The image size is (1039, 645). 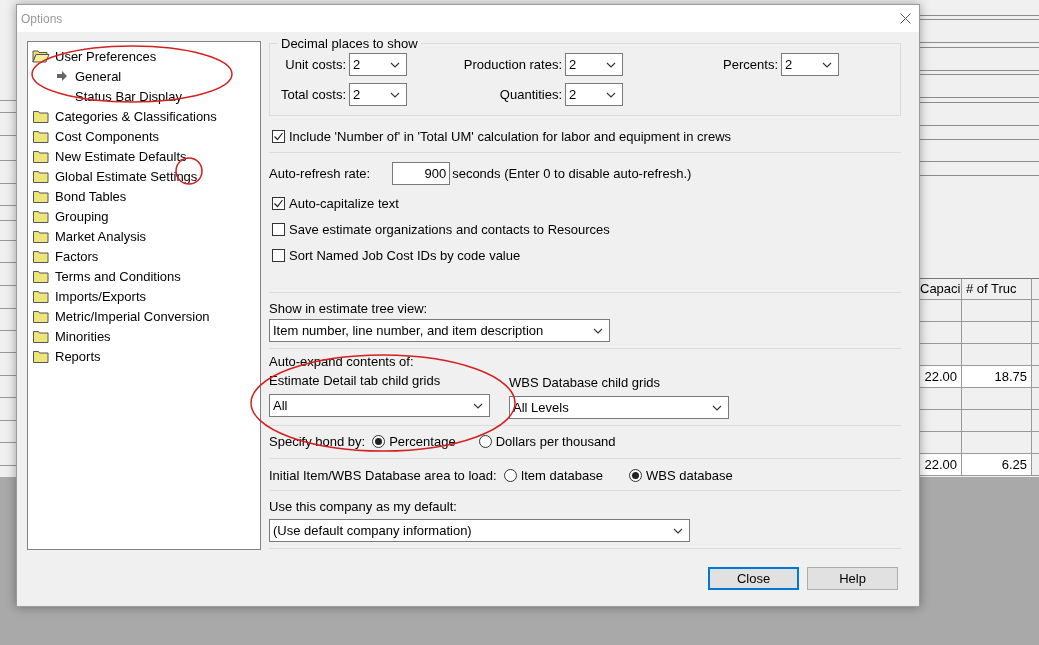 What do you see at coordinates (530, 94) in the screenshot?
I see `field-label: Quantities:` at bounding box center [530, 94].